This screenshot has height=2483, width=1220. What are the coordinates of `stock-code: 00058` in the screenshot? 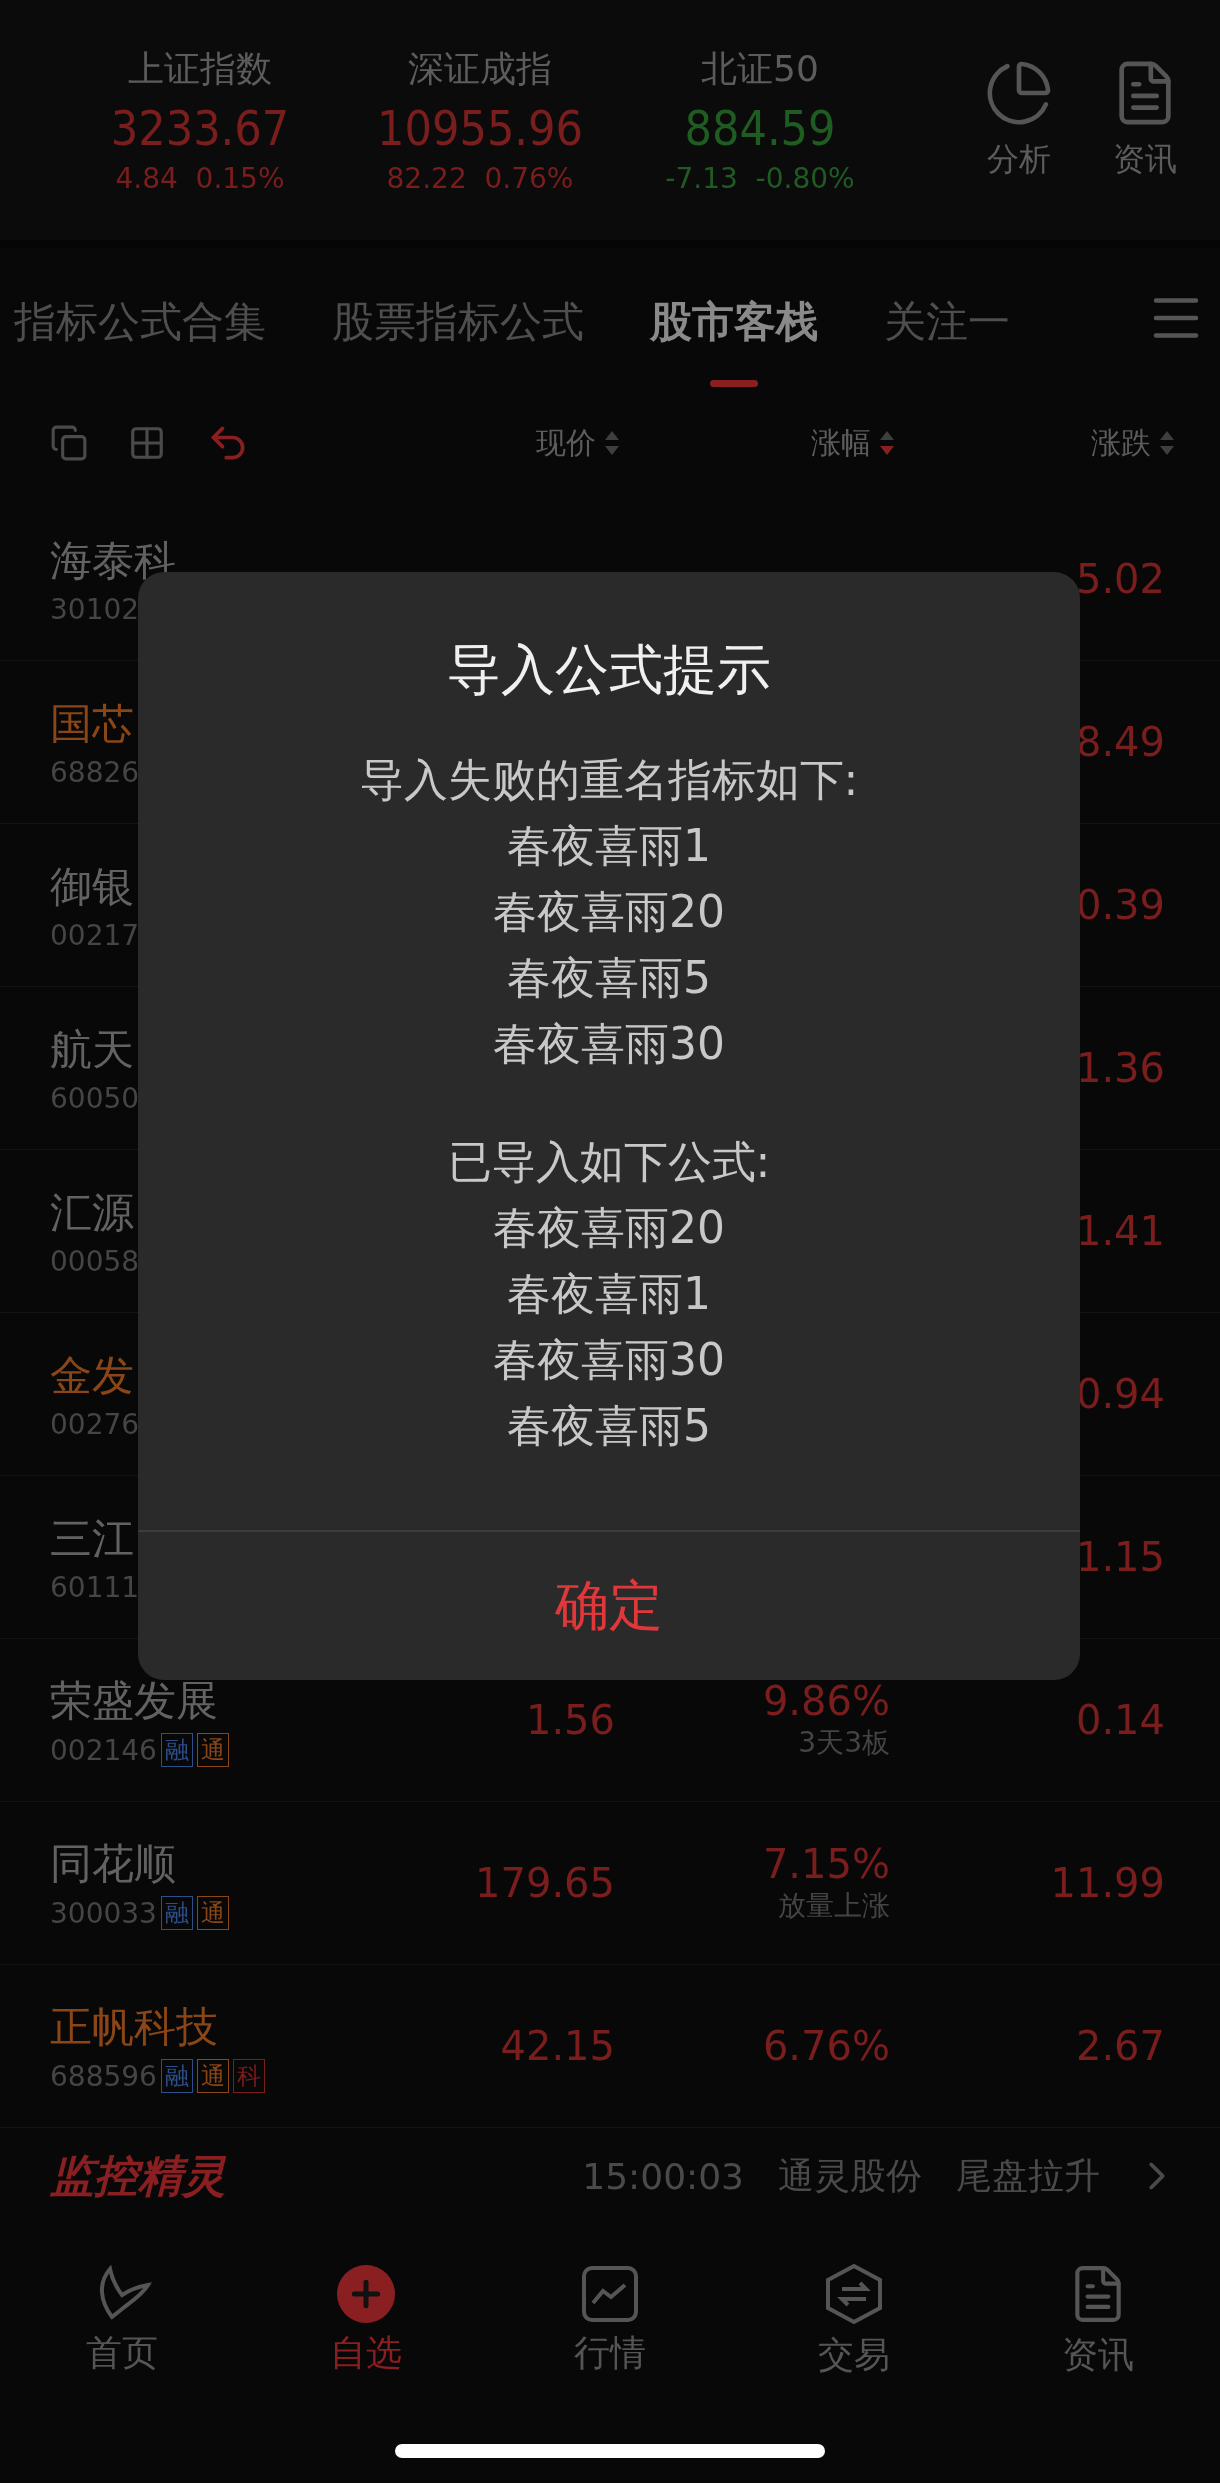 It's located at (95, 1261).